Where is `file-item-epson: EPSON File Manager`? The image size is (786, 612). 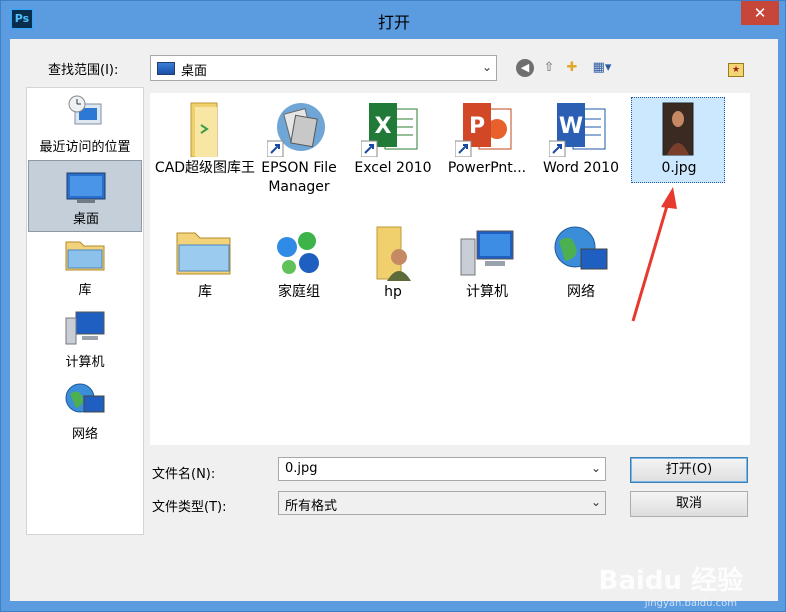 file-item-epson: EPSON File Manager is located at coordinates (299, 153).